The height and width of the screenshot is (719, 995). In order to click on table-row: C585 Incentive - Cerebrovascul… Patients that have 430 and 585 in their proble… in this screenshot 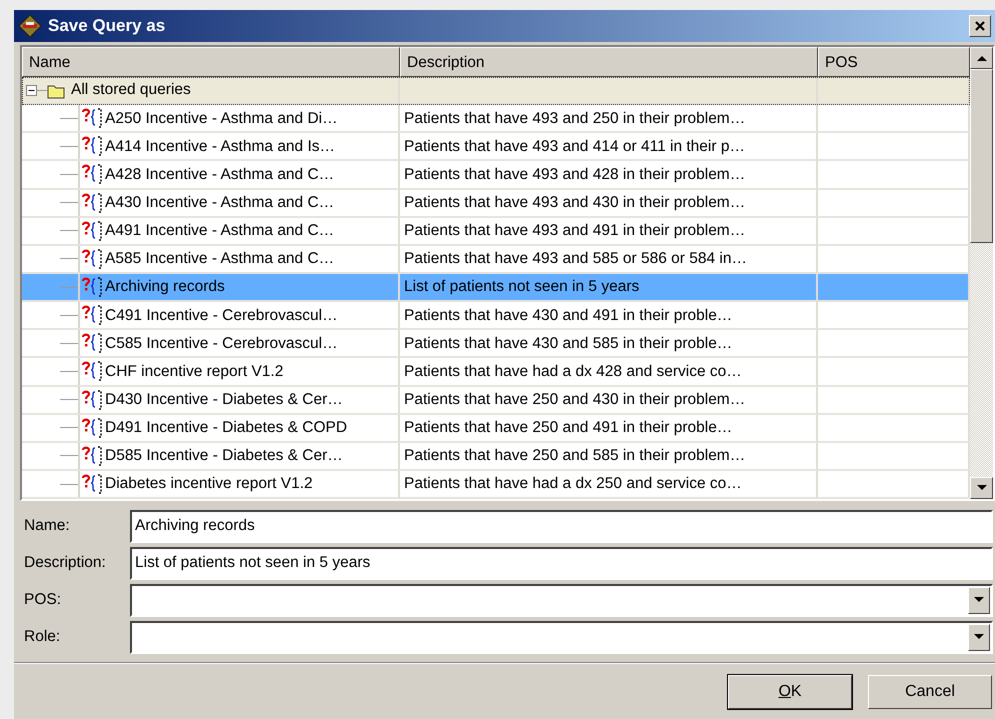, I will do `click(496, 344)`.